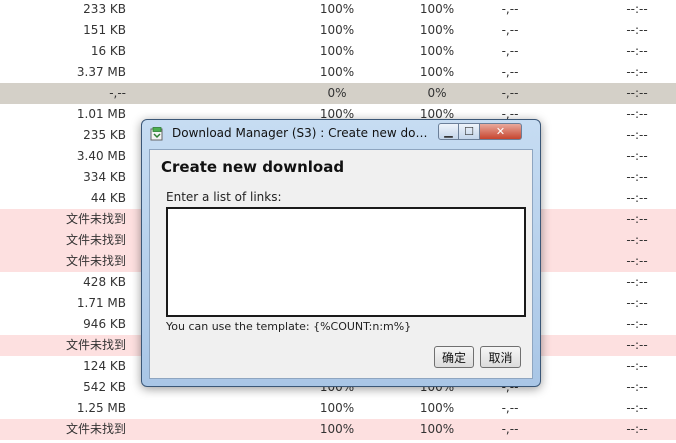  I want to click on size-cell: 542 KB, so click(104, 387).